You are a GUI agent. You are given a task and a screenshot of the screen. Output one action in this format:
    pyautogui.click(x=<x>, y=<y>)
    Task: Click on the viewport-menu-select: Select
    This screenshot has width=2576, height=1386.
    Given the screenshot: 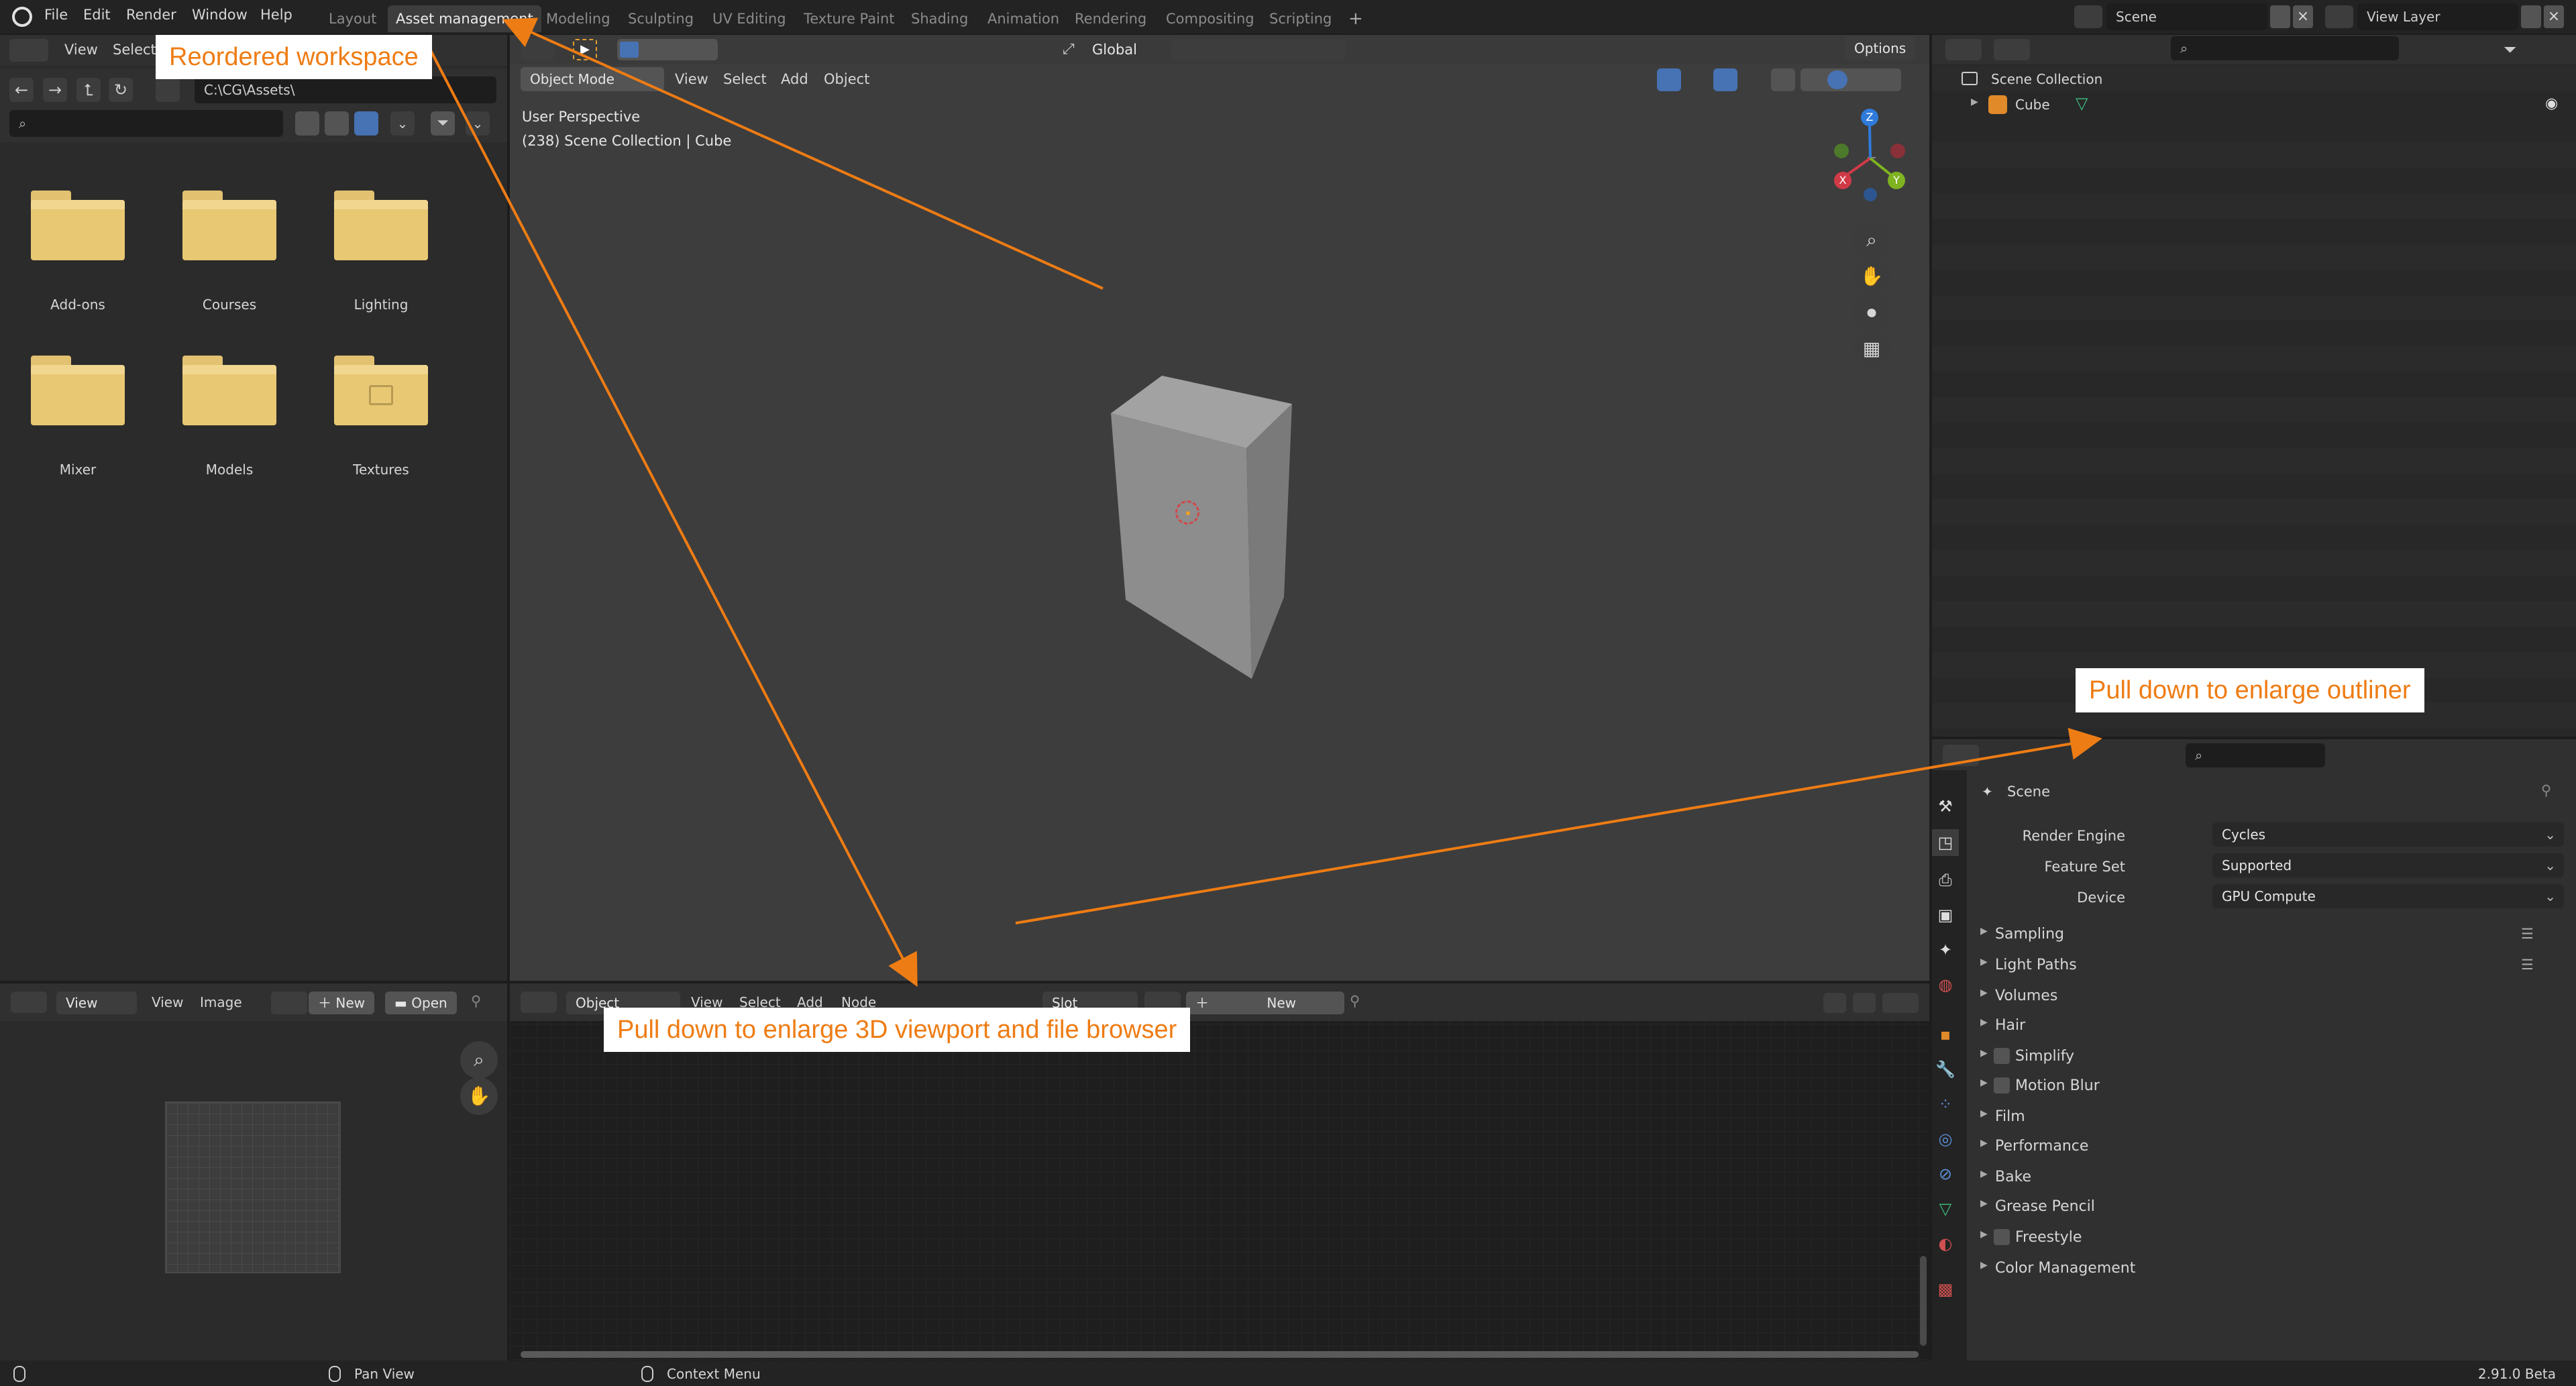 What is the action you would take?
    pyautogui.click(x=745, y=79)
    